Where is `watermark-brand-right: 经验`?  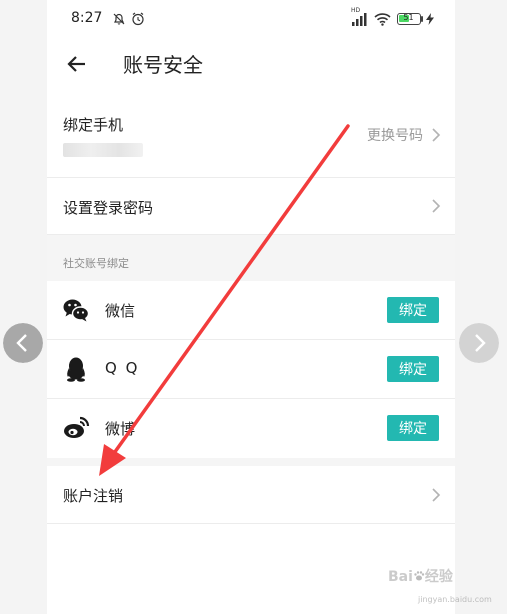
watermark-brand-right: 经验 is located at coordinates (438, 577).